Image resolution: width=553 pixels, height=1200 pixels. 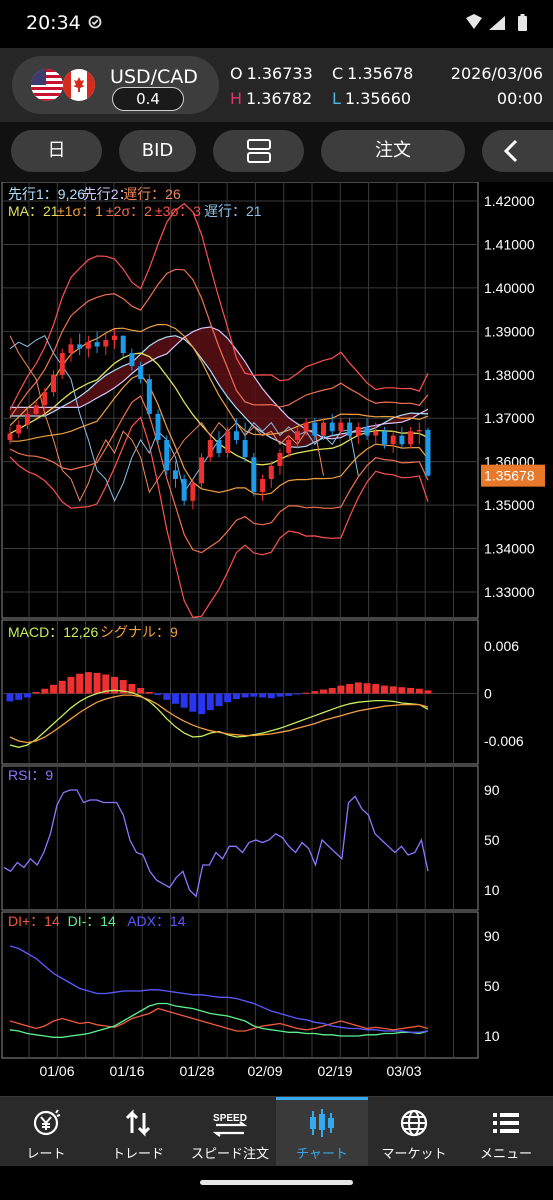 I want to click on us-flag-icon, so click(x=47, y=85).